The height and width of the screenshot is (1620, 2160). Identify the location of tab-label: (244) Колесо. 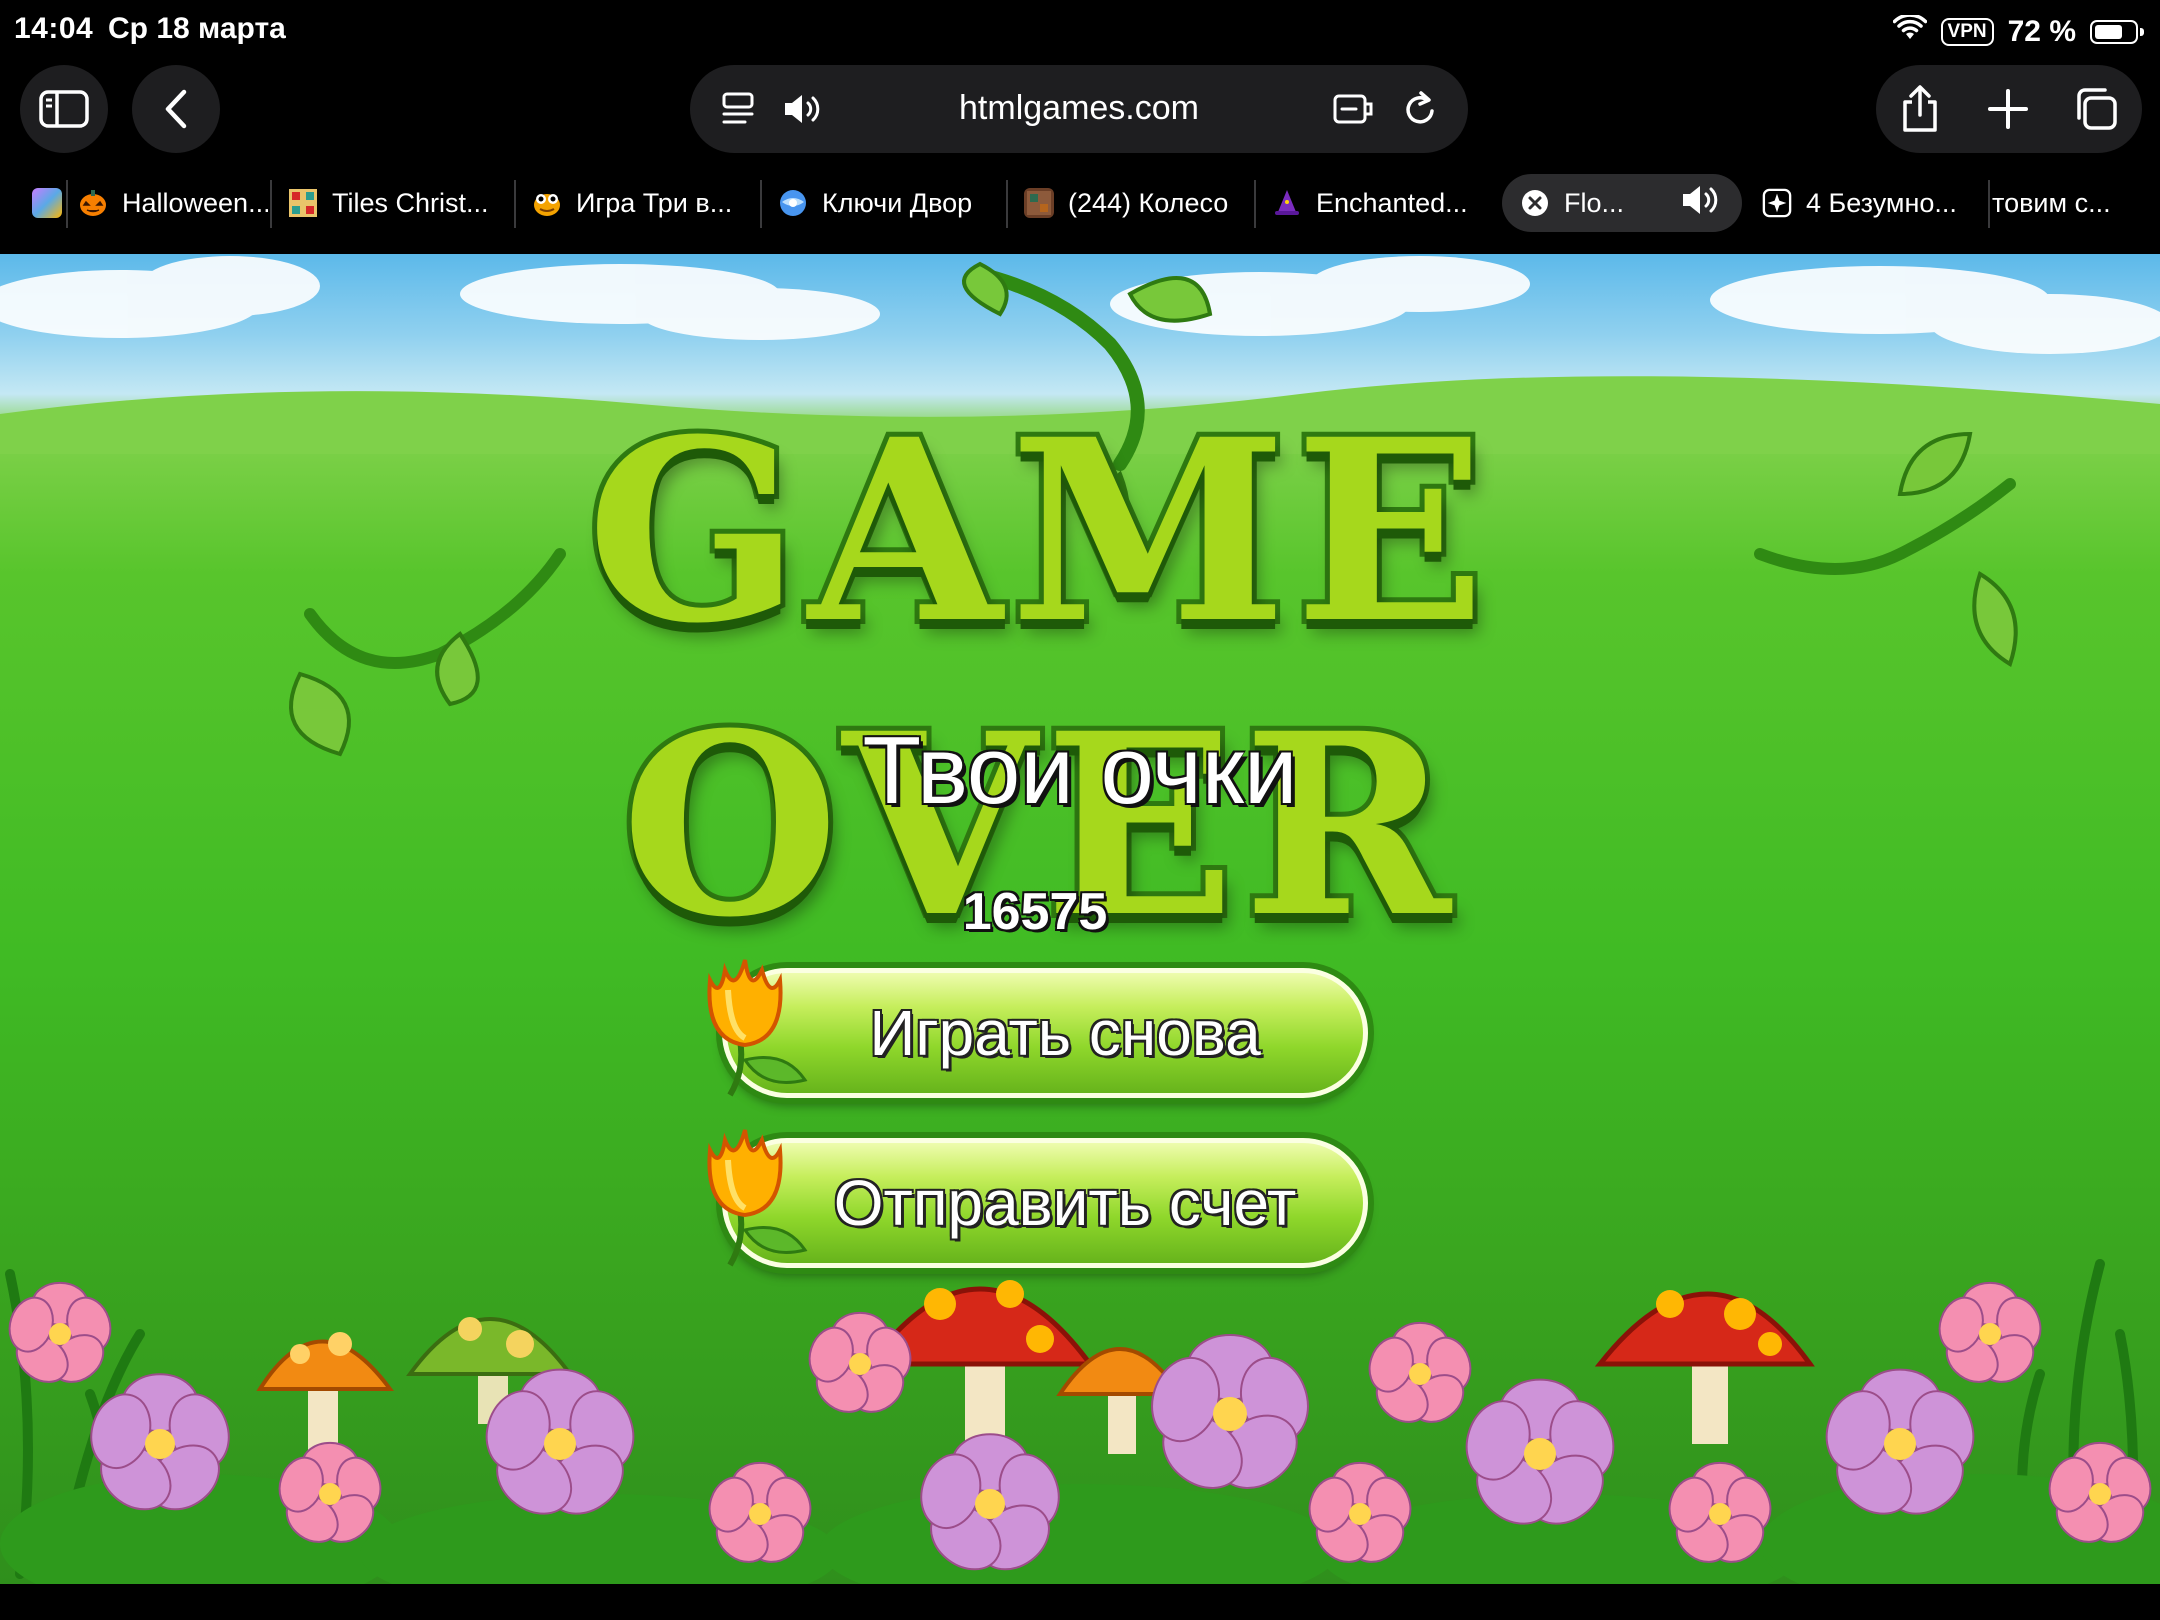
(1148, 202).